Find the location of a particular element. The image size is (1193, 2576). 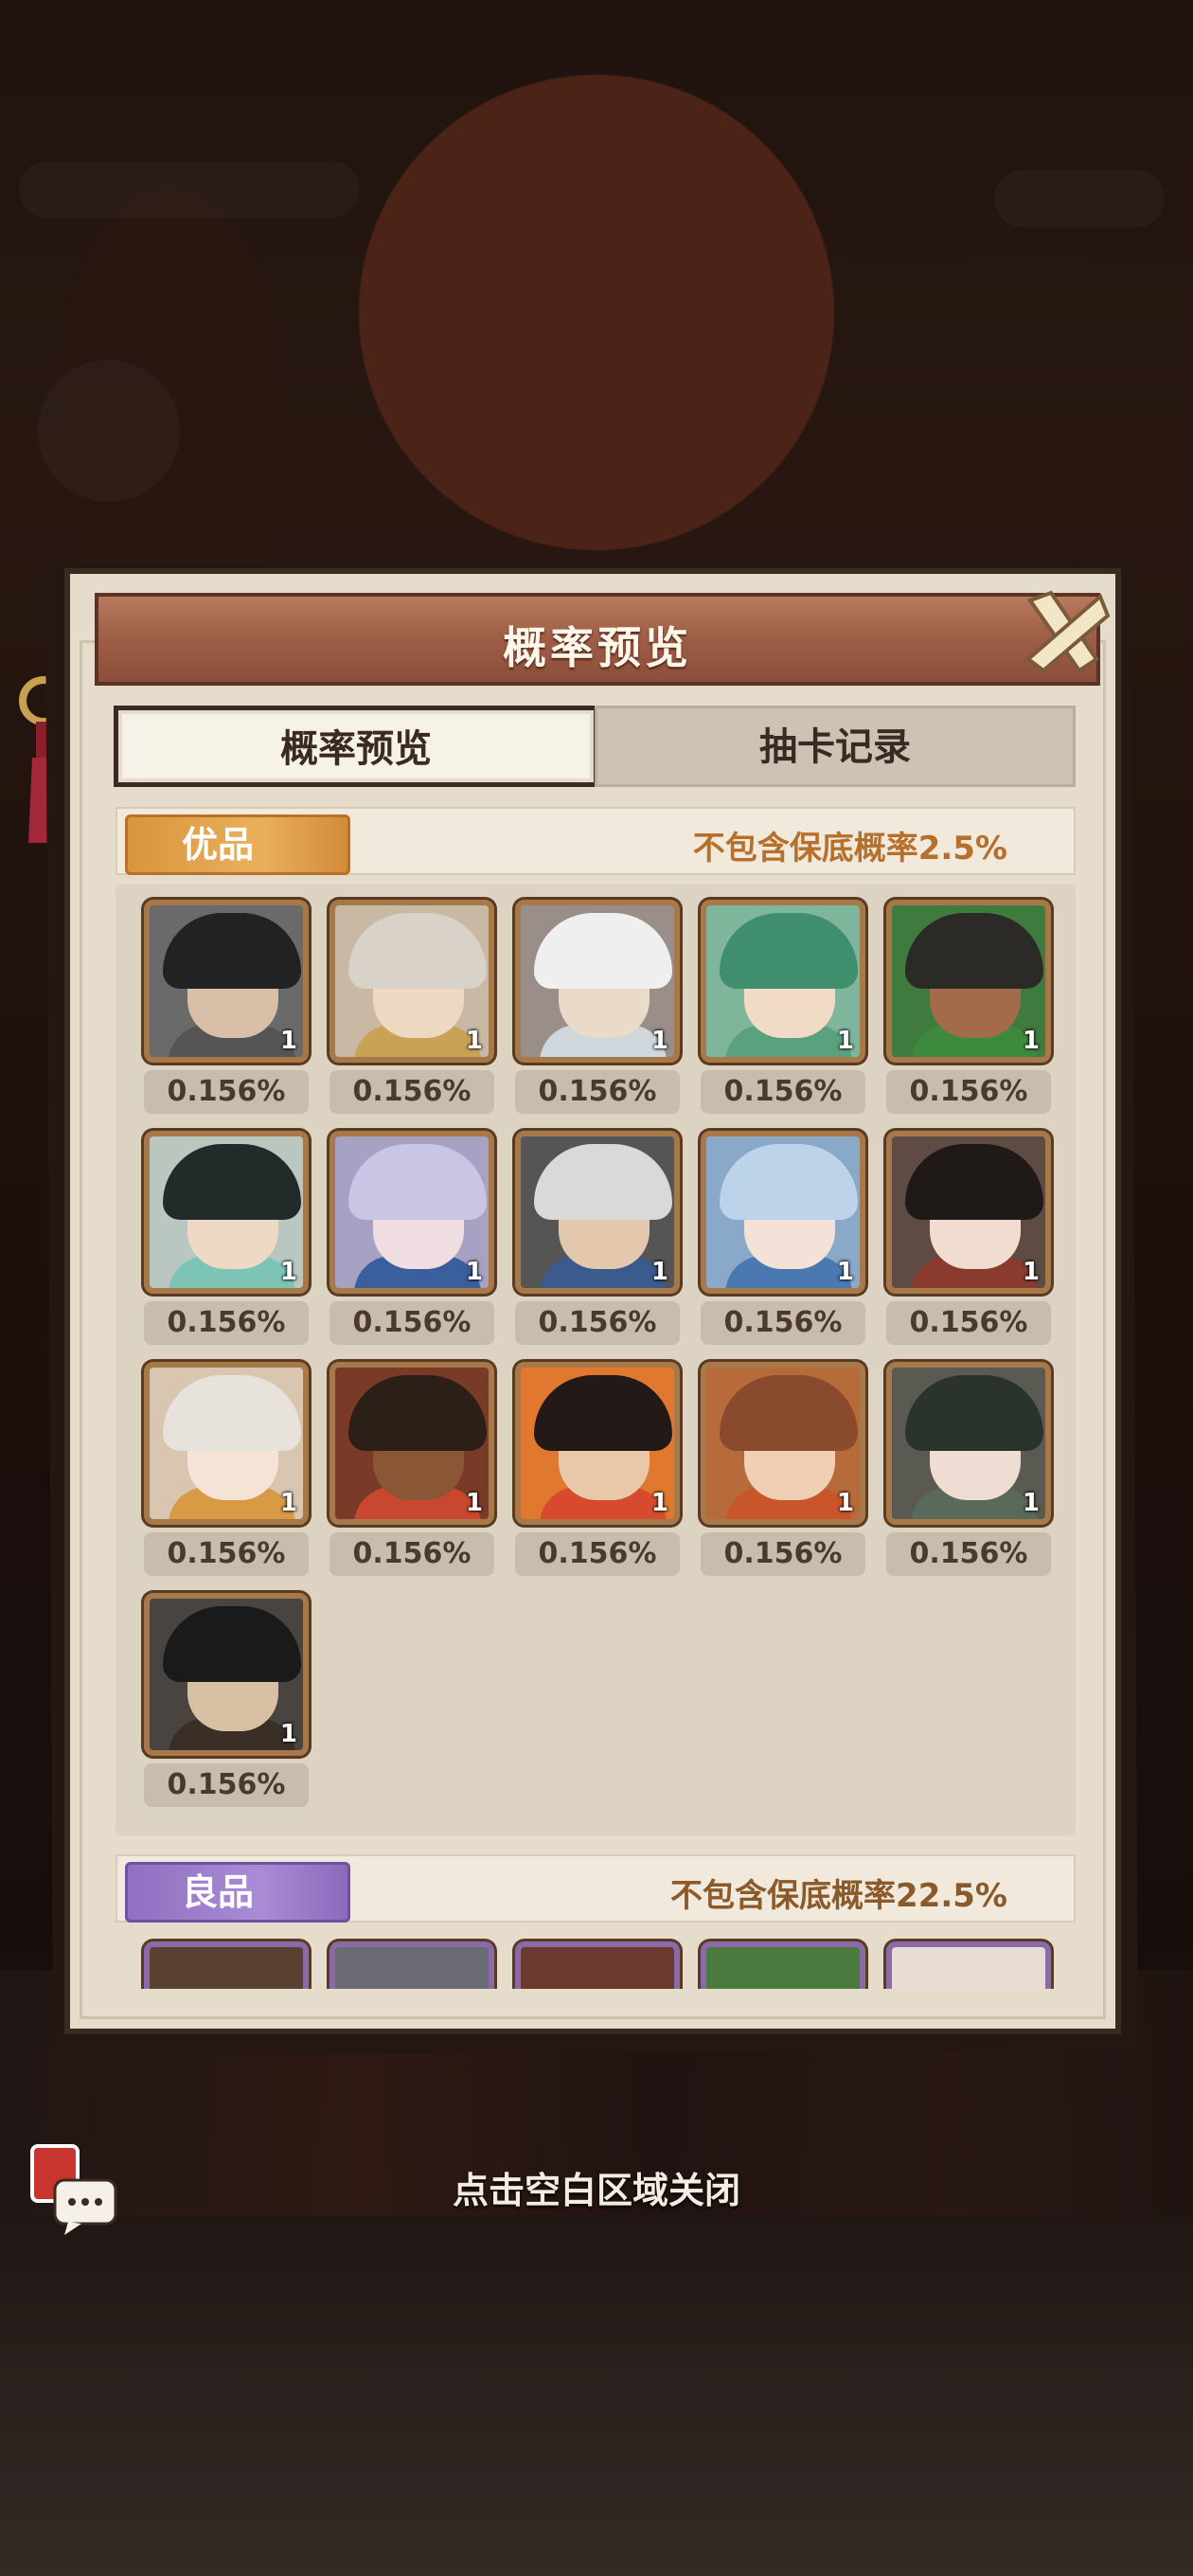

close-hint: 点击空白区域关闭 is located at coordinates (596, 2187).